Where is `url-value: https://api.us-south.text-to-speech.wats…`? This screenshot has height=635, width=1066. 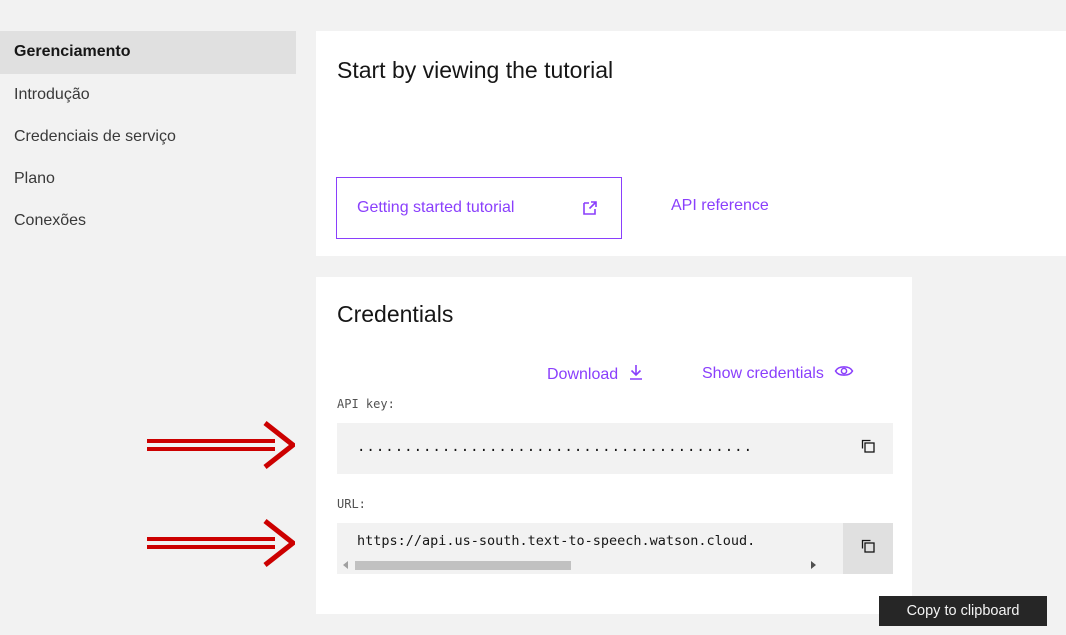
url-value: https://api.us-south.text-to-speech.wats… is located at coordinates (556, 541).